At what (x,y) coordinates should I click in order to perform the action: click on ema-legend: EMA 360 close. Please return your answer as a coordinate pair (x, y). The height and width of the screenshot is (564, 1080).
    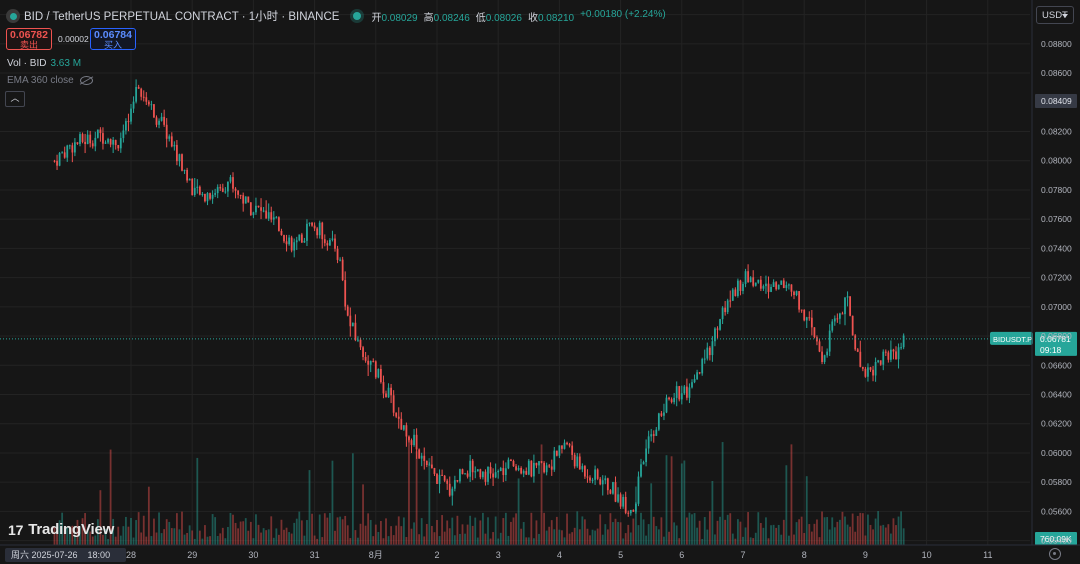
    Looking at the image, I should click on (50, 80).